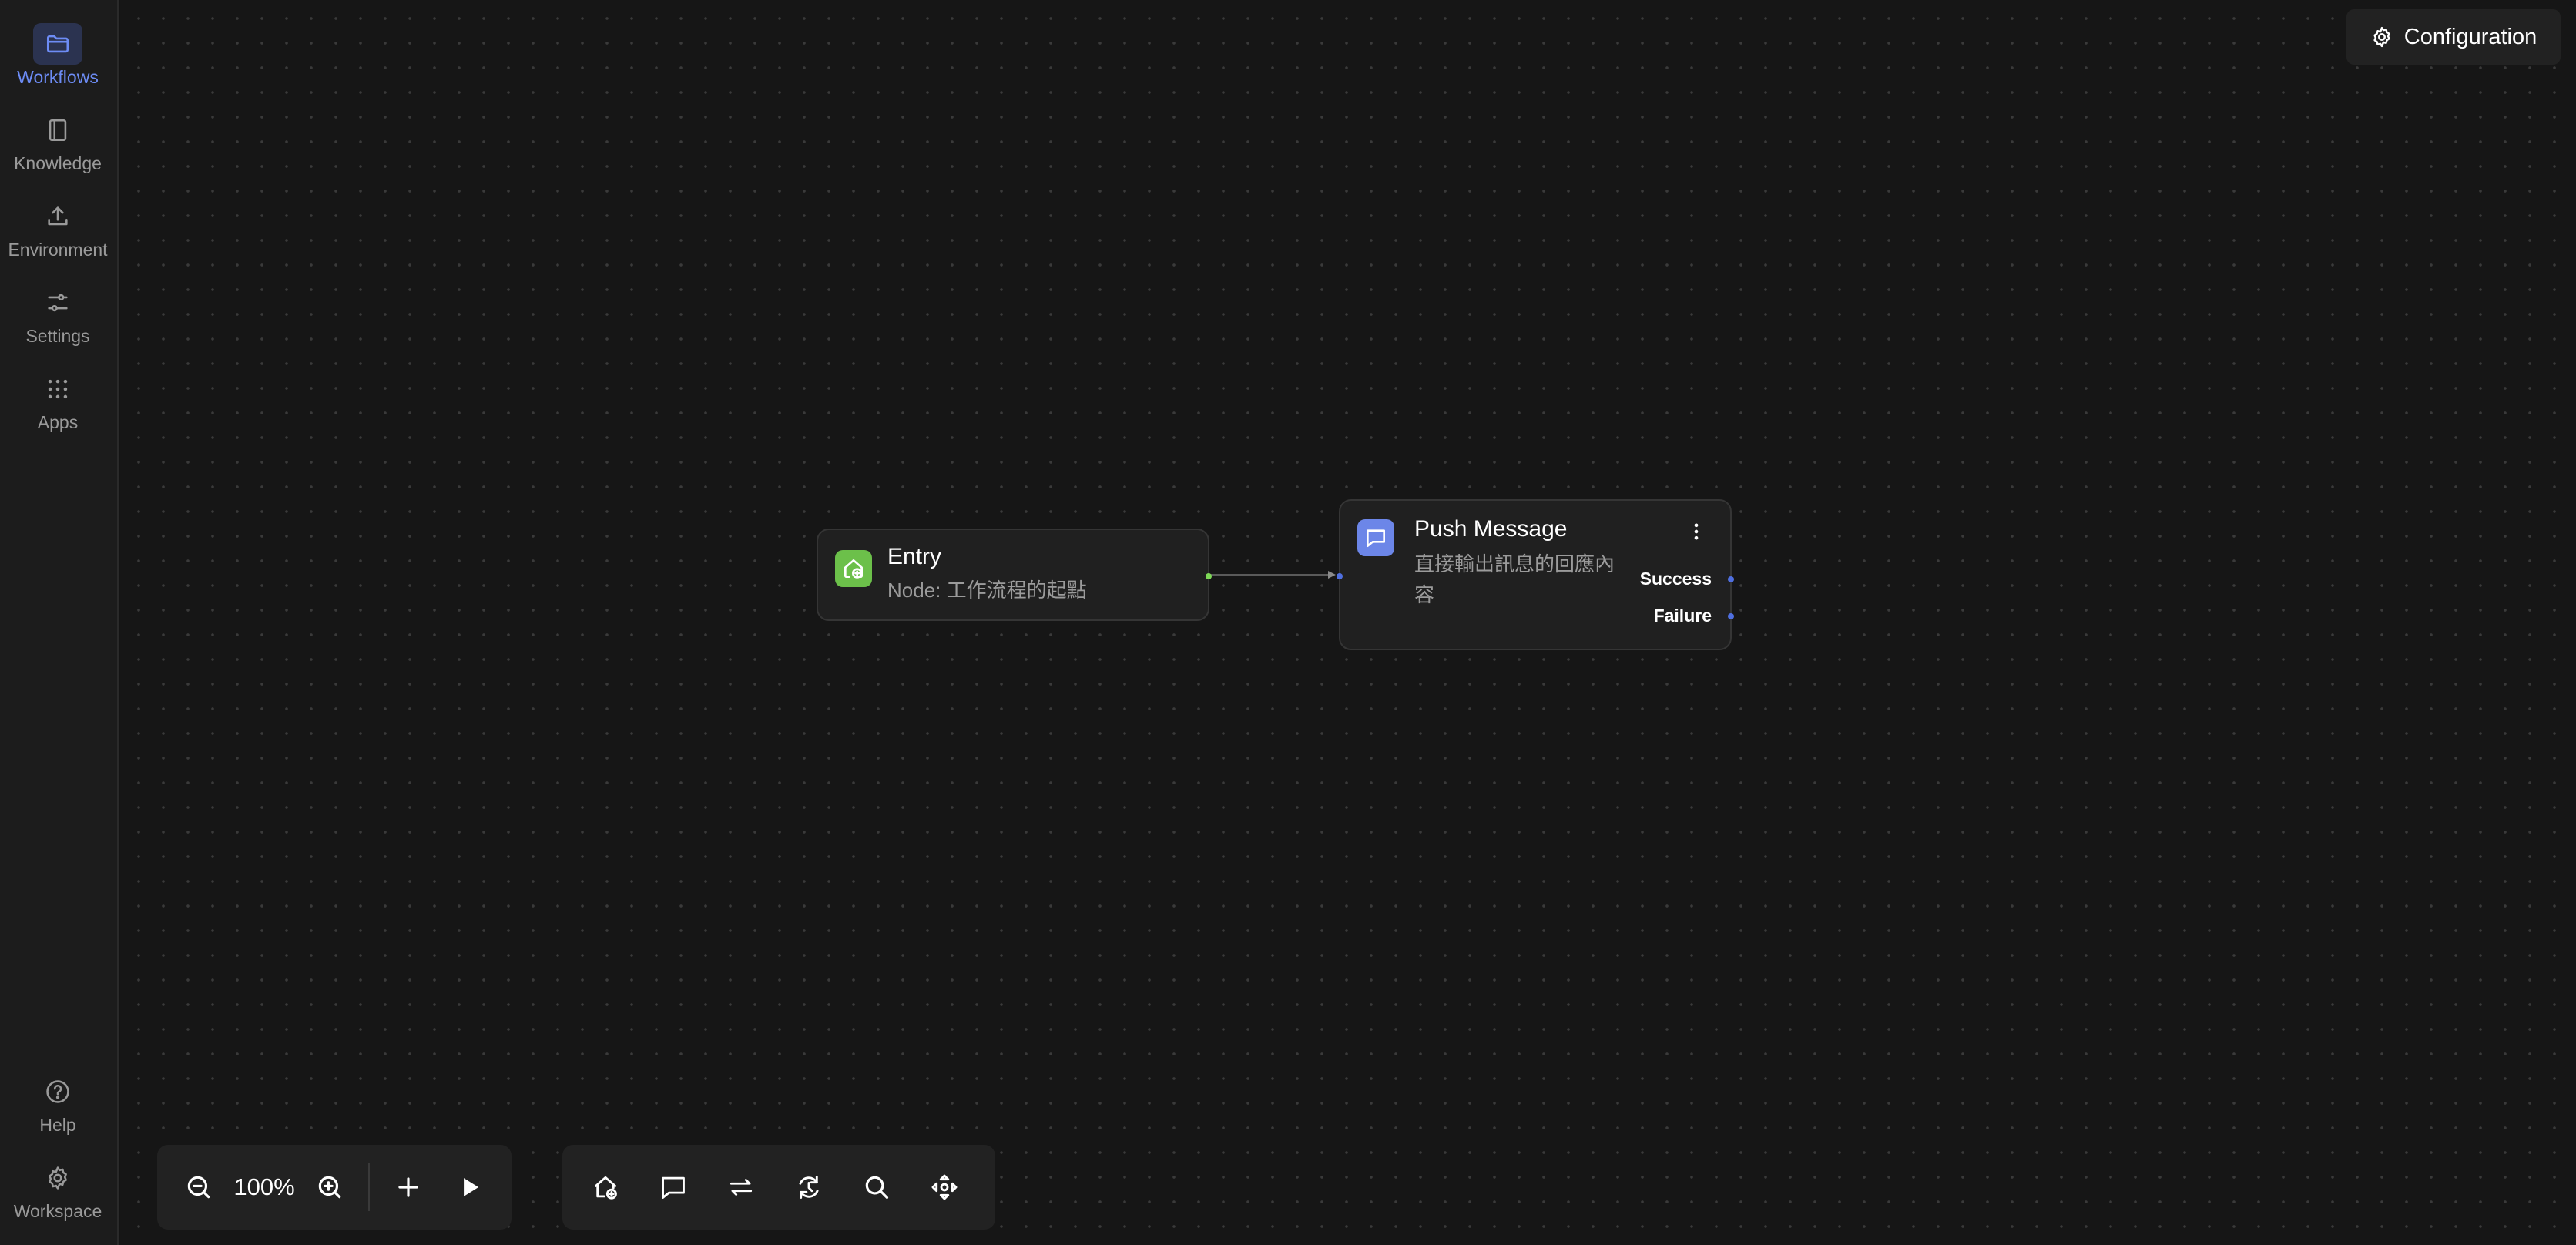  I want to click on plus-icon, so click(408, 1187).